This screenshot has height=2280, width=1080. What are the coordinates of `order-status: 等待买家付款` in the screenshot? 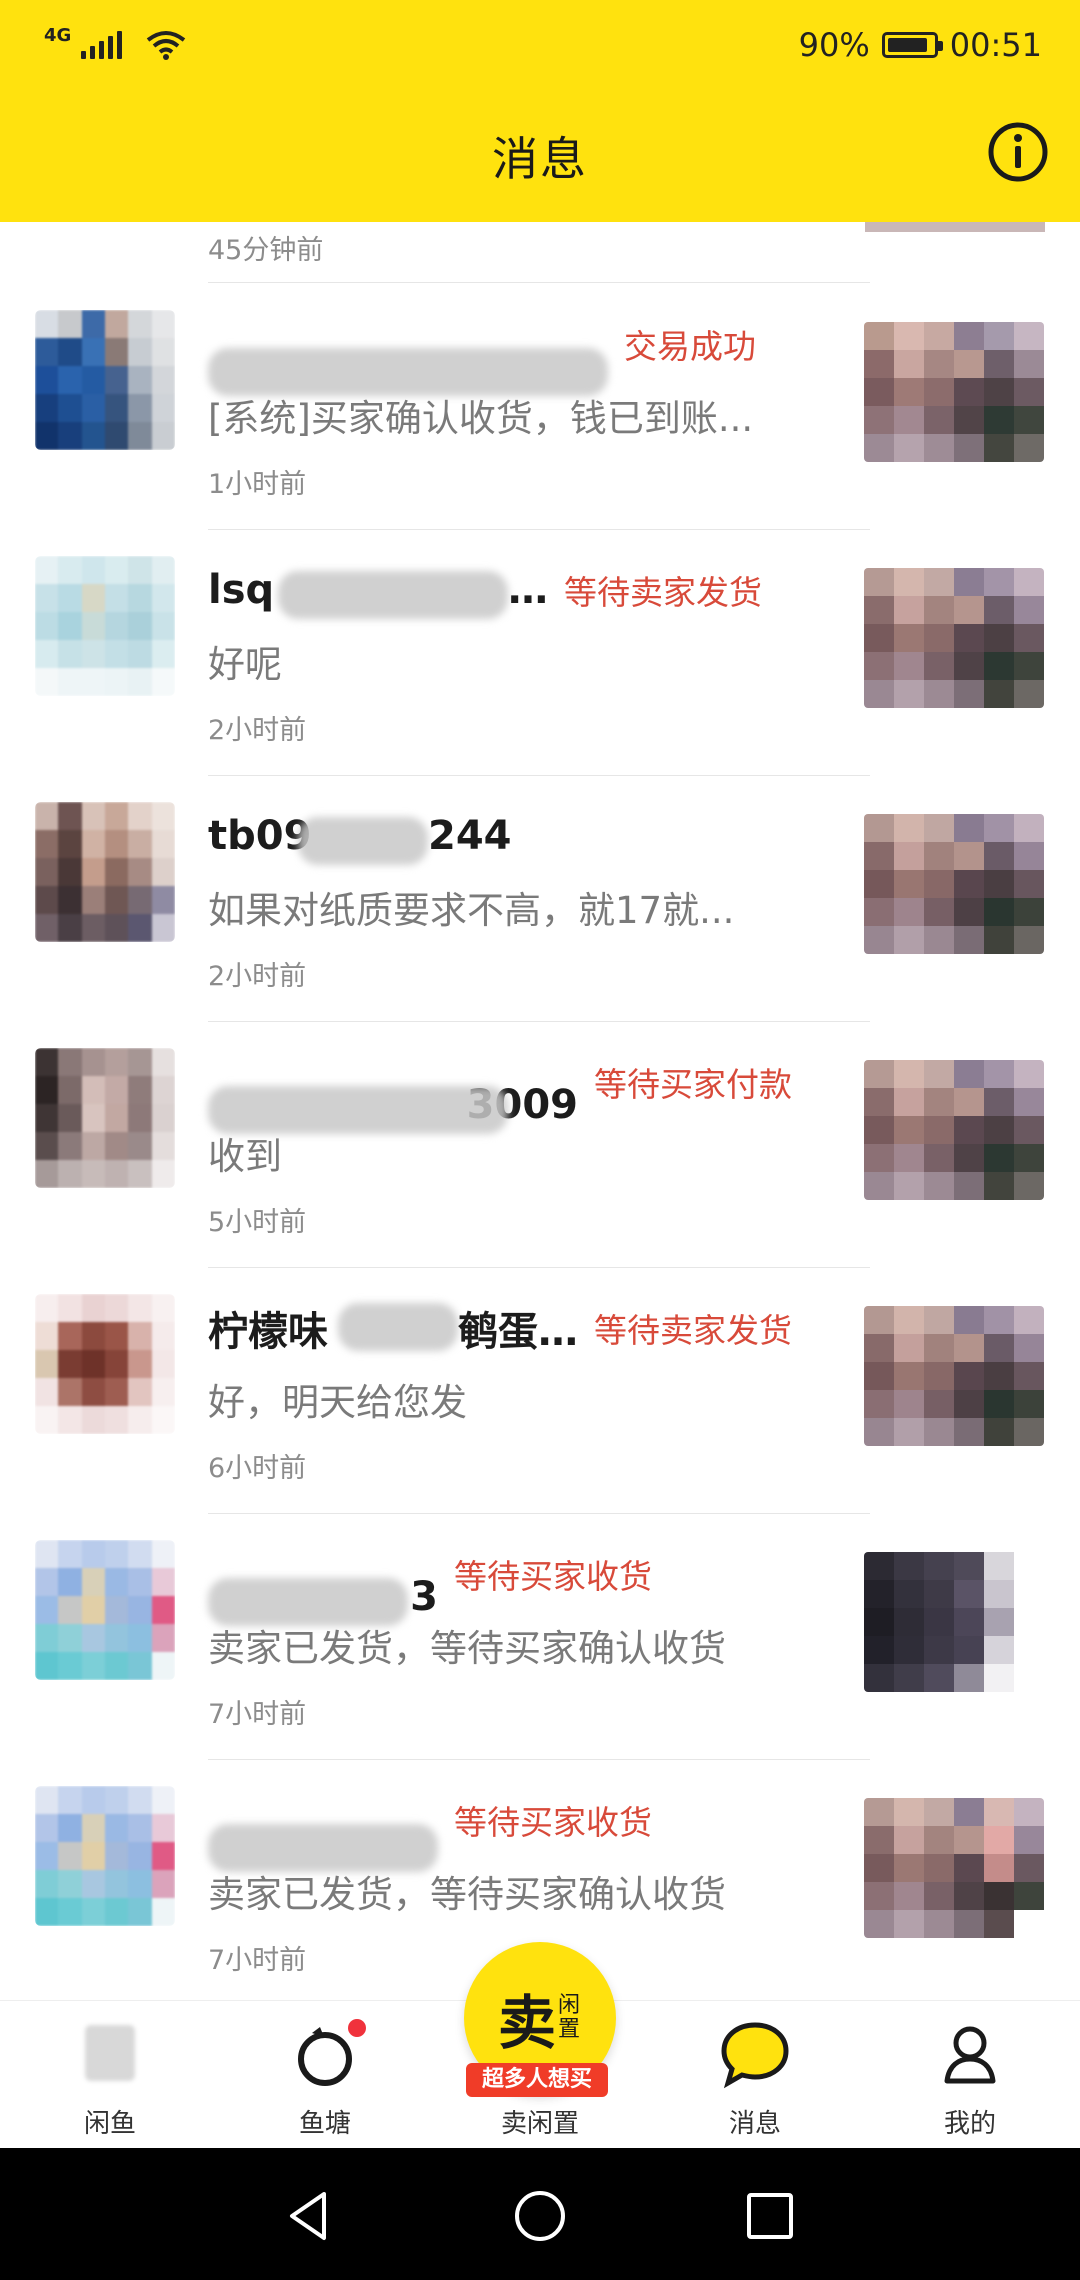 It's located at (693, 1084).